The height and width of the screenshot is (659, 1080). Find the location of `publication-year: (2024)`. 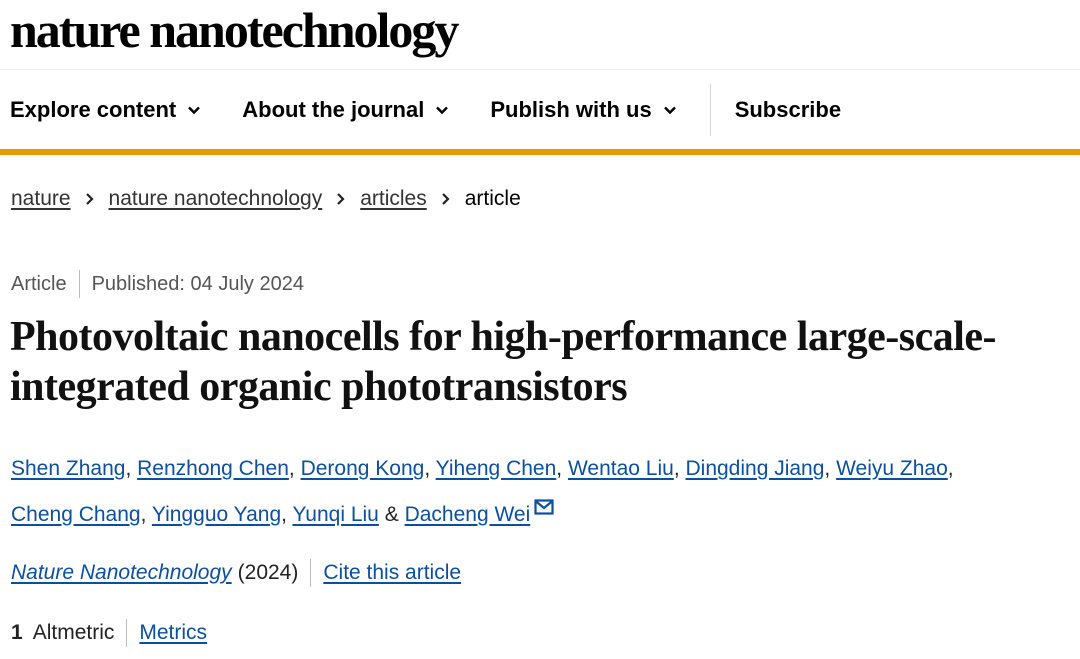

publication-year: (2024) is located at coordinates (268, 572).